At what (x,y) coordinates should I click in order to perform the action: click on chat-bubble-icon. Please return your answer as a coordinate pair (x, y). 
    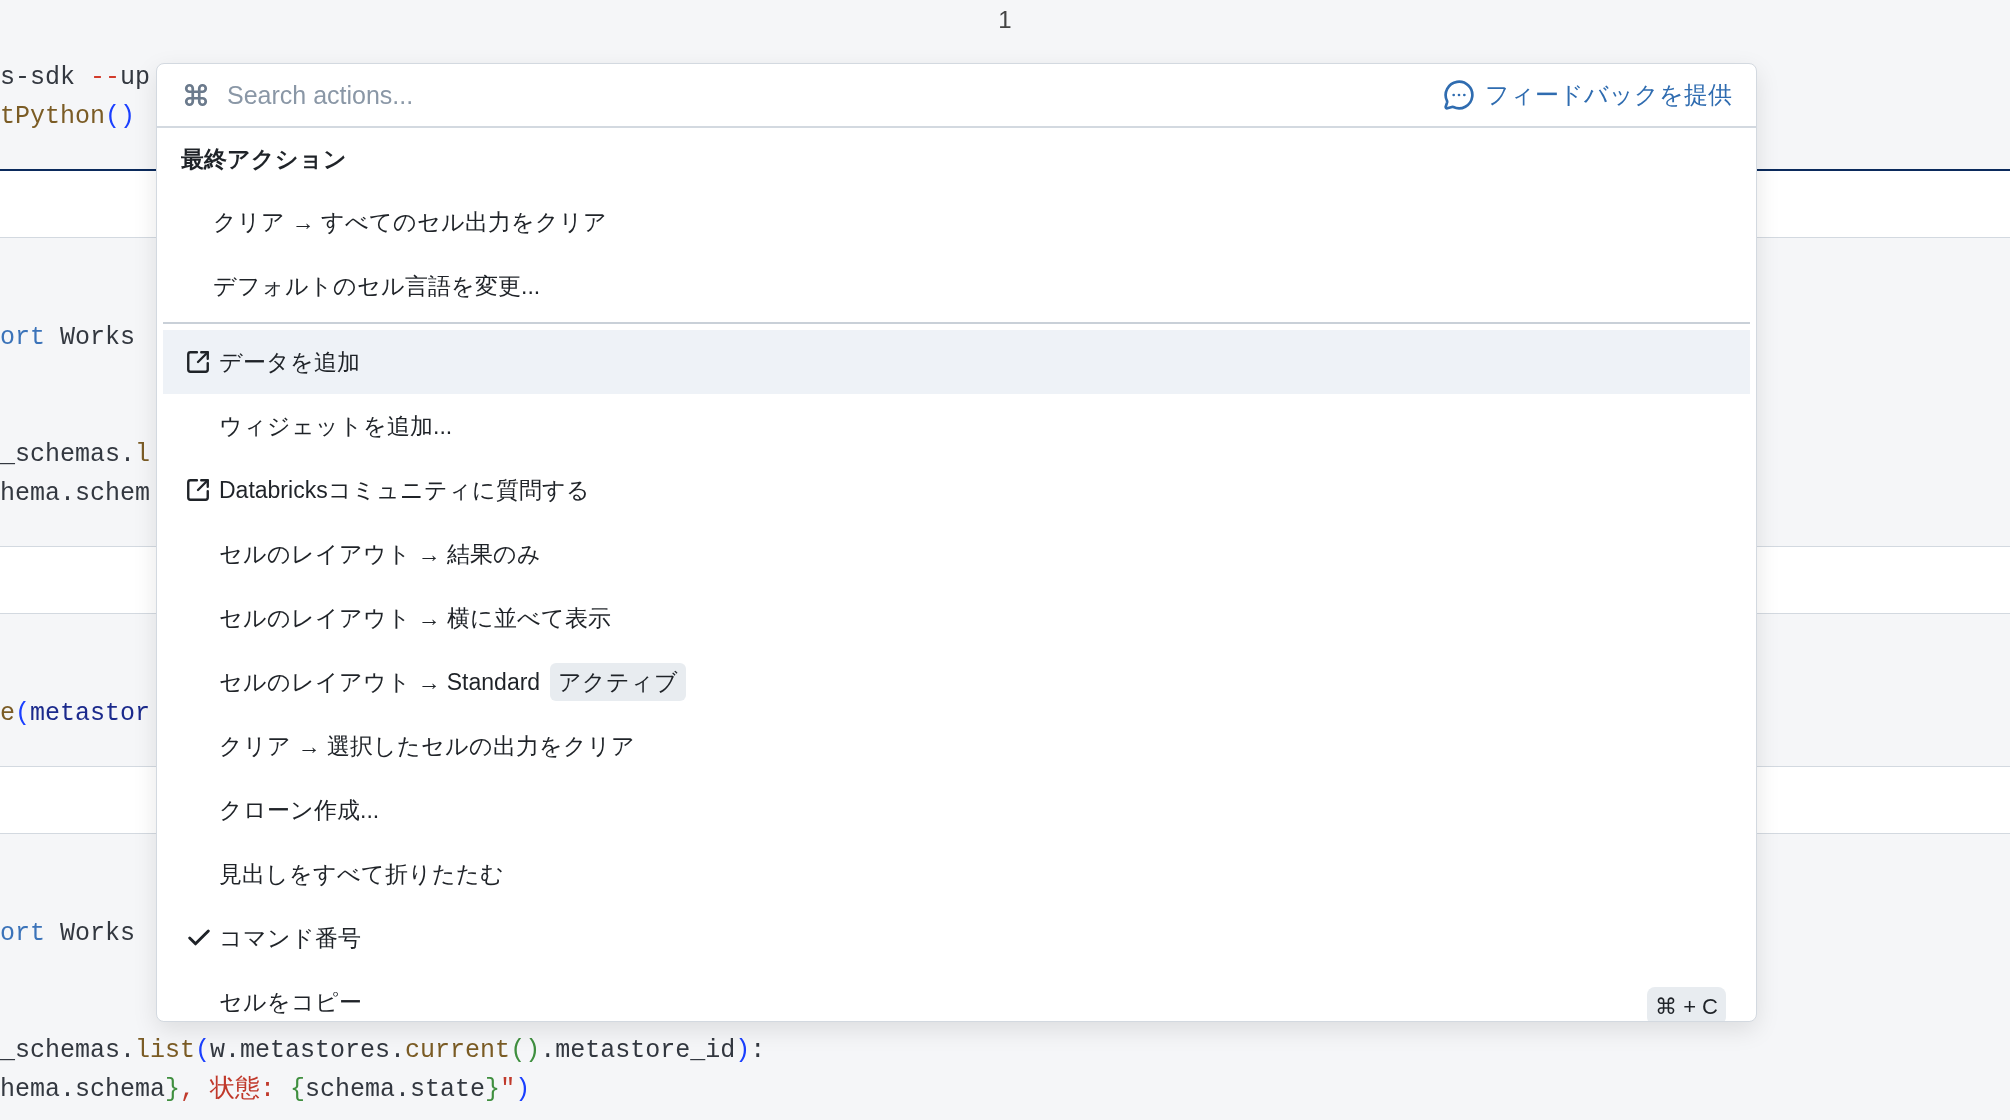
    Looking at the image, I should click on (1459, 95).